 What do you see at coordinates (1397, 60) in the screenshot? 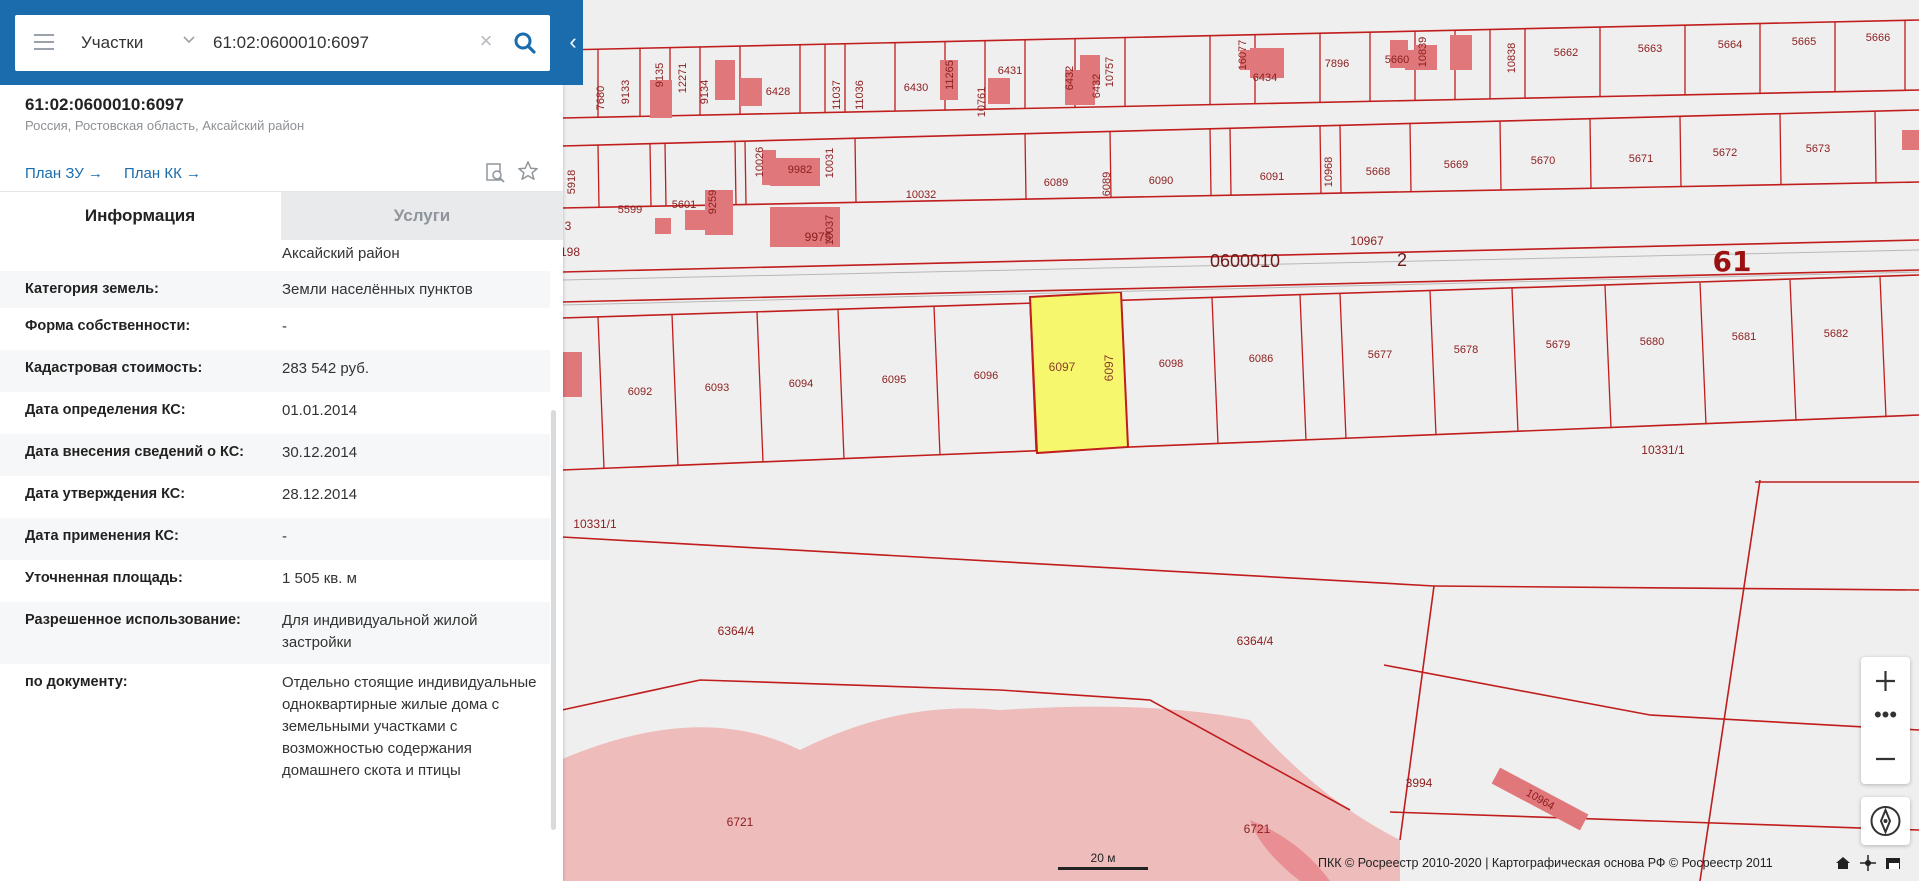
I see `map-label: 5660` at bounding box center [1397, 60].